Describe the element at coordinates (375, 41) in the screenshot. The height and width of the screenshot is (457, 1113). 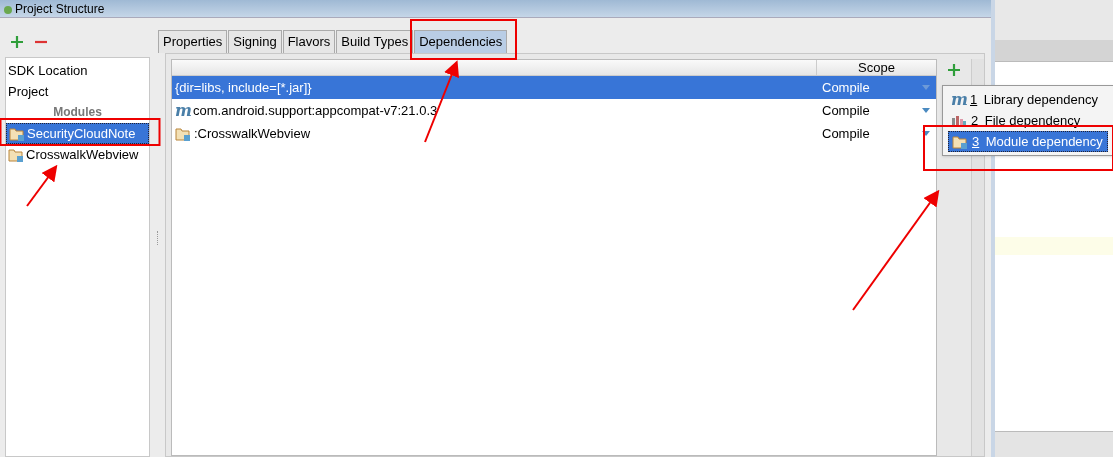
I see `tab: Build Types` at that location.